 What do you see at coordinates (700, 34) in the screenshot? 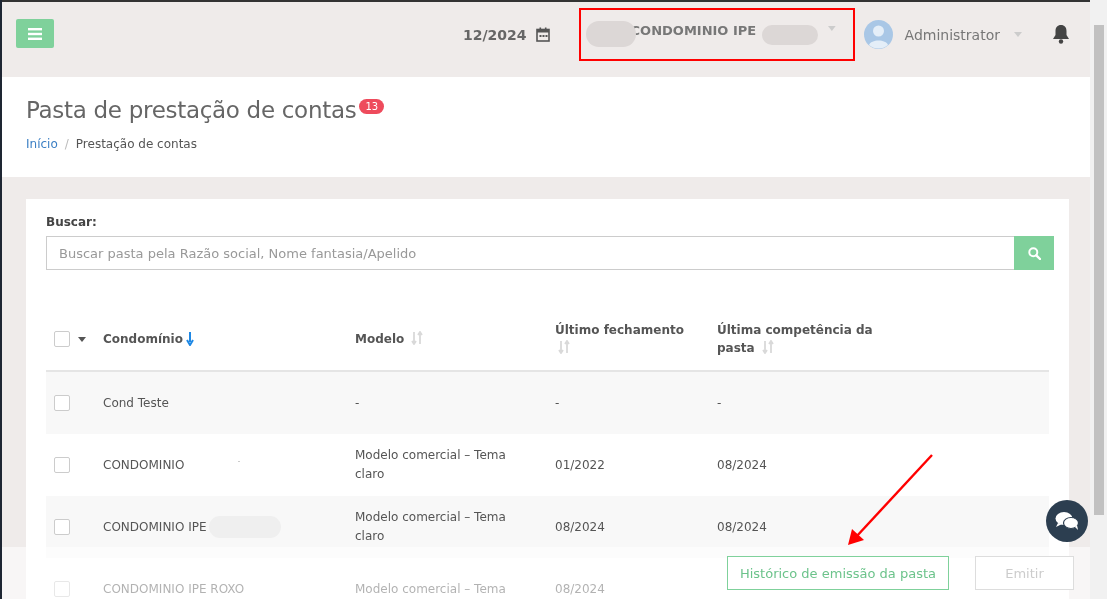
I see `condominium-selector: CONDOMINIO IPE` at bounding box center [700, 34].